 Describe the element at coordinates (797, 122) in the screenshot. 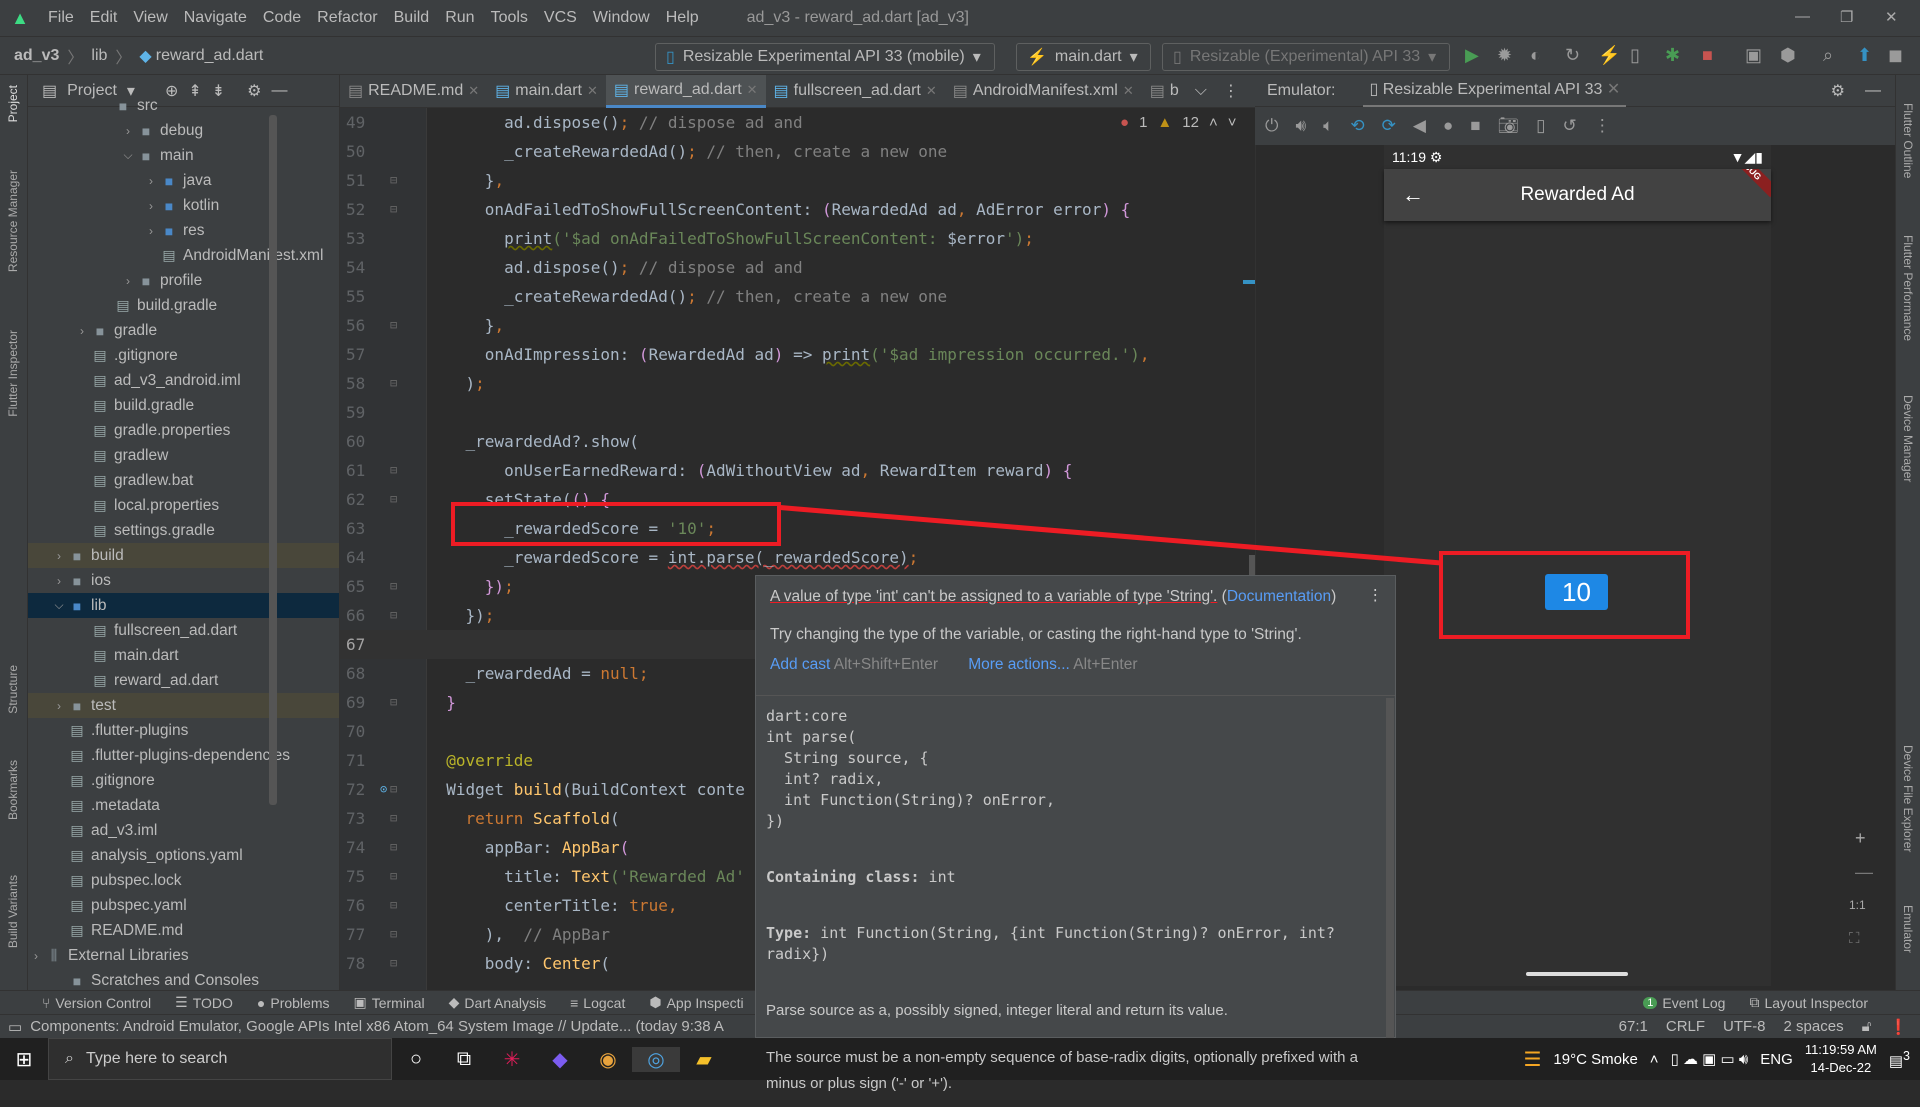

I see `code-line: 49 ad.dispose(); // dispose ad and` at that location.